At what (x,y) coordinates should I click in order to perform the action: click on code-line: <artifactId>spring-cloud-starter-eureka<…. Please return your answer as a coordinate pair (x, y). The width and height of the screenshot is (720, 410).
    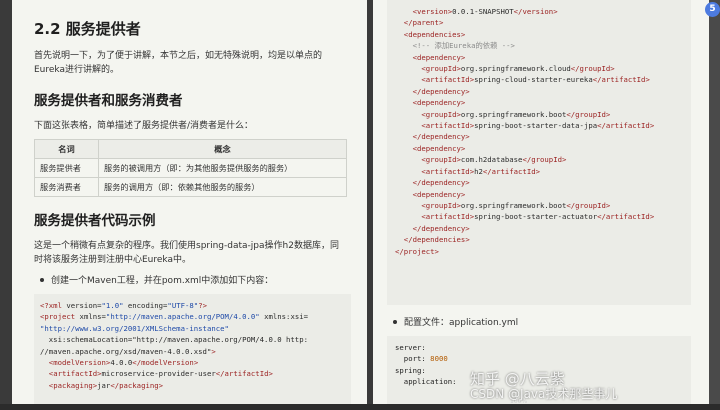
    Looking at the image, I should click on (535, 80).